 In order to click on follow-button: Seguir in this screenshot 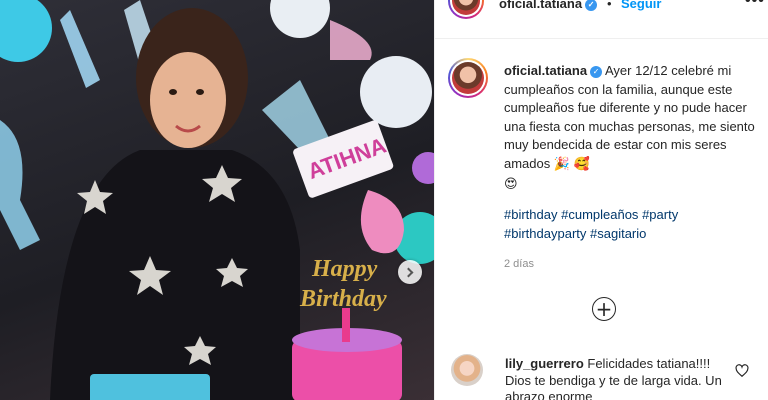, I will do `click(641, 5)`.